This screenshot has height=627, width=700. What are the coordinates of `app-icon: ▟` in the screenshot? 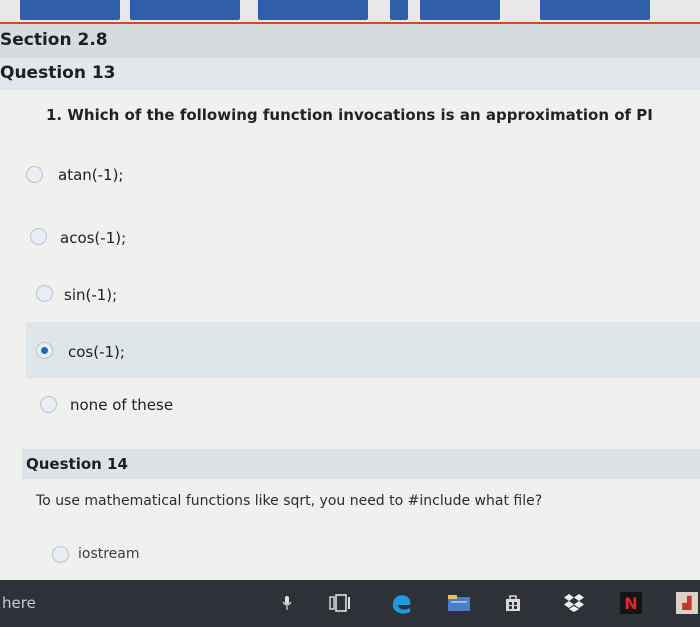 It's located at (687, 603).